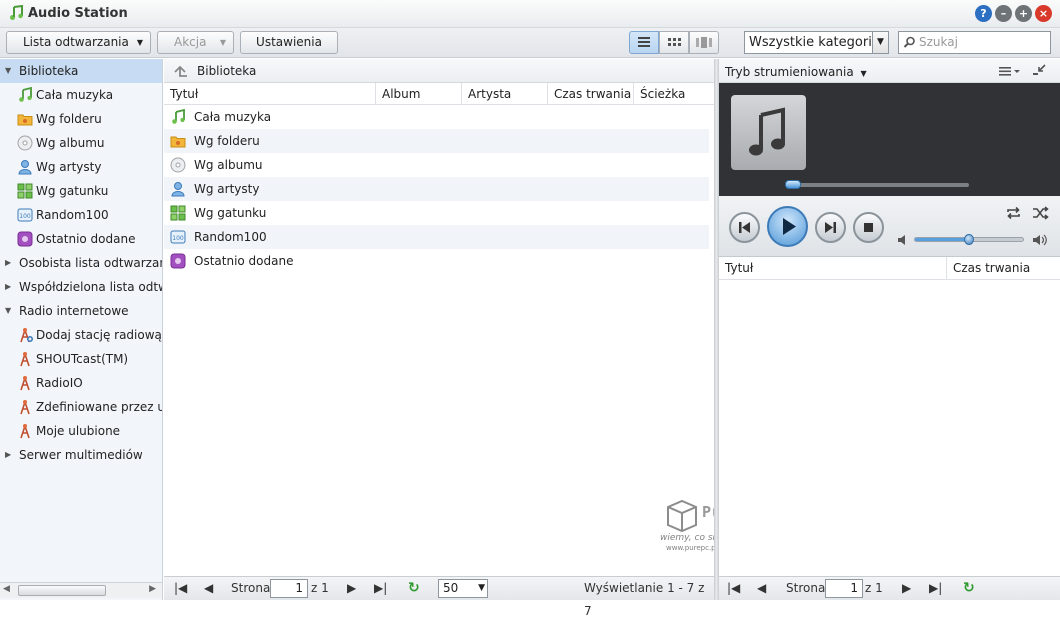 This screenshot has height=623, width=1060. What do you see at coordinates (81, 119) in the screenshot?
I see `sidebar-item-by-folder: Wg folderu` at bounding box center [81, 119].